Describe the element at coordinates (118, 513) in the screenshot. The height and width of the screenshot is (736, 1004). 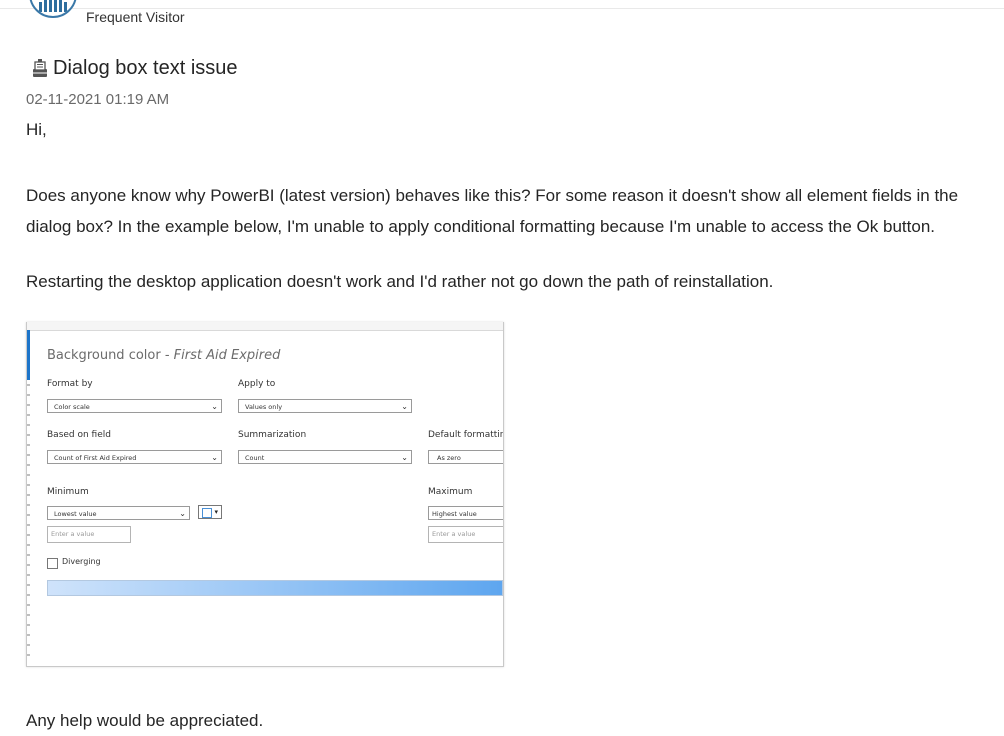
I see `minimum-select: Lowest value ⌄` at that location.